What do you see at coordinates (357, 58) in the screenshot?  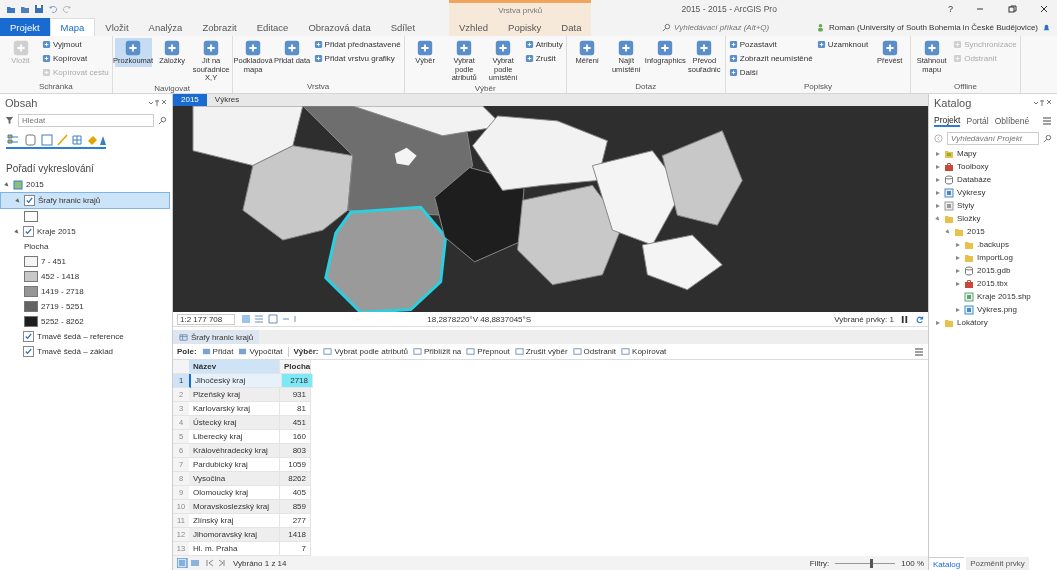 I see `ribbon-button: Přidat vrstvu grafiky` at bounding box center [357, 58].